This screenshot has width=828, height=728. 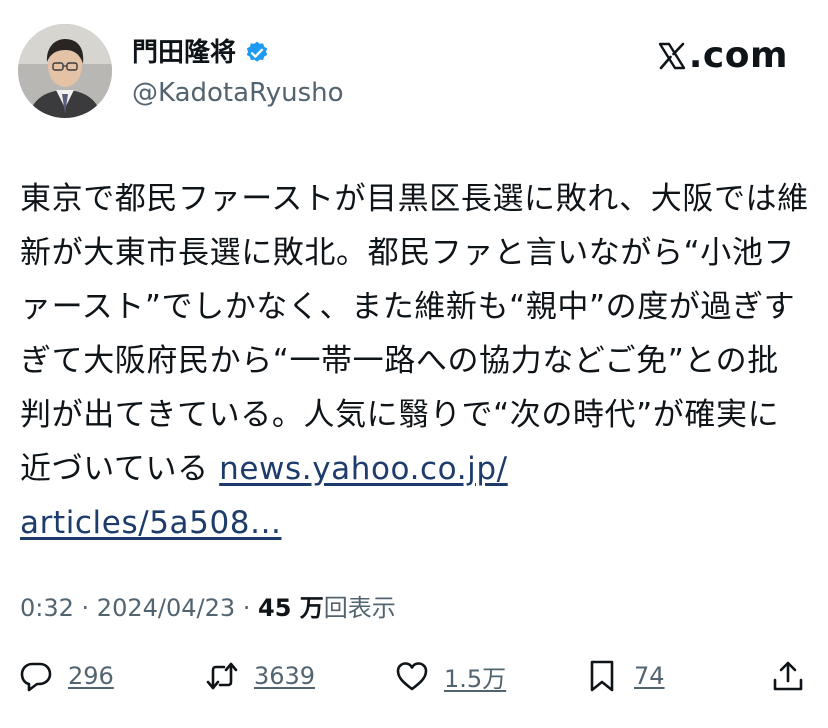 What do you see at coordinates (412, 676) in the screenshot?
I see `heart-icon` at bounding box center [412, 676].